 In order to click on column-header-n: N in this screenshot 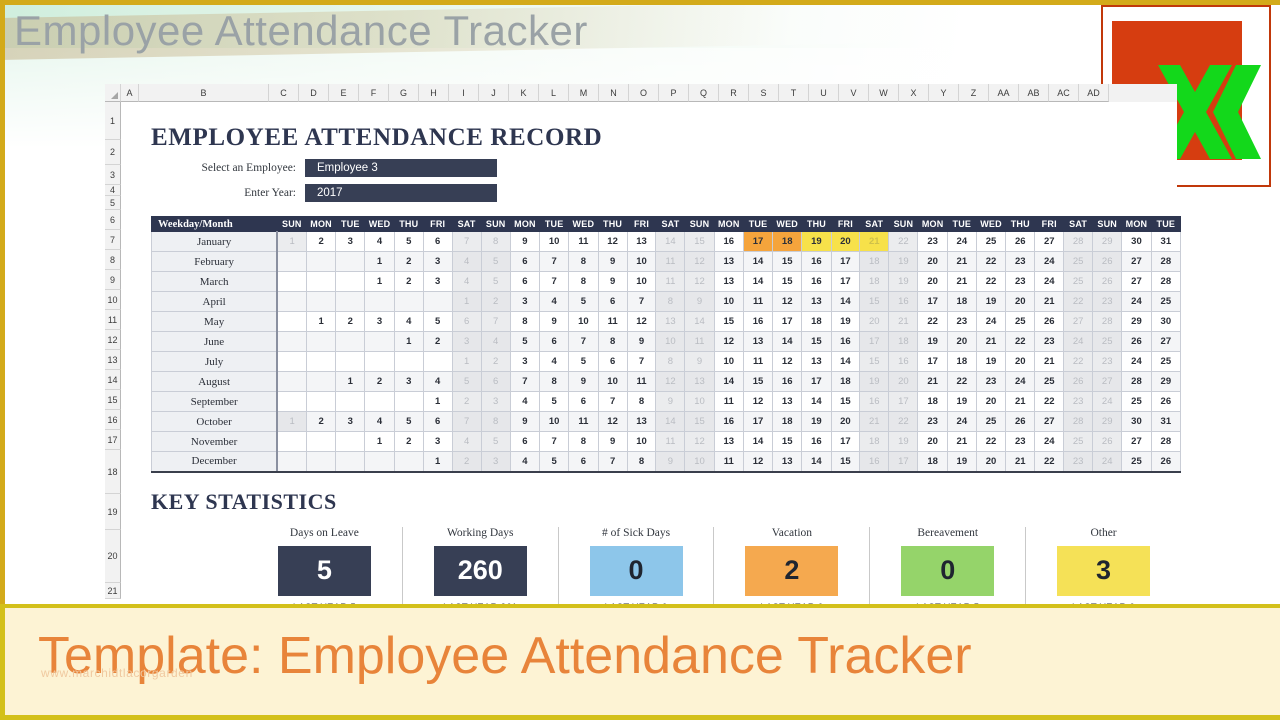, I will do `click(614, 93)`.